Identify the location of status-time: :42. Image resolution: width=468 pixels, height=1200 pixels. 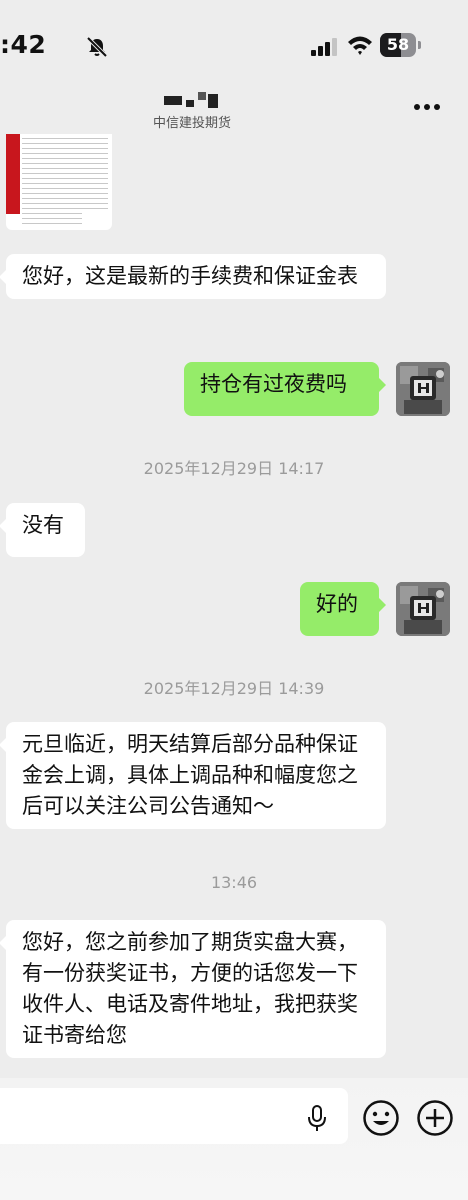
(23, 44).